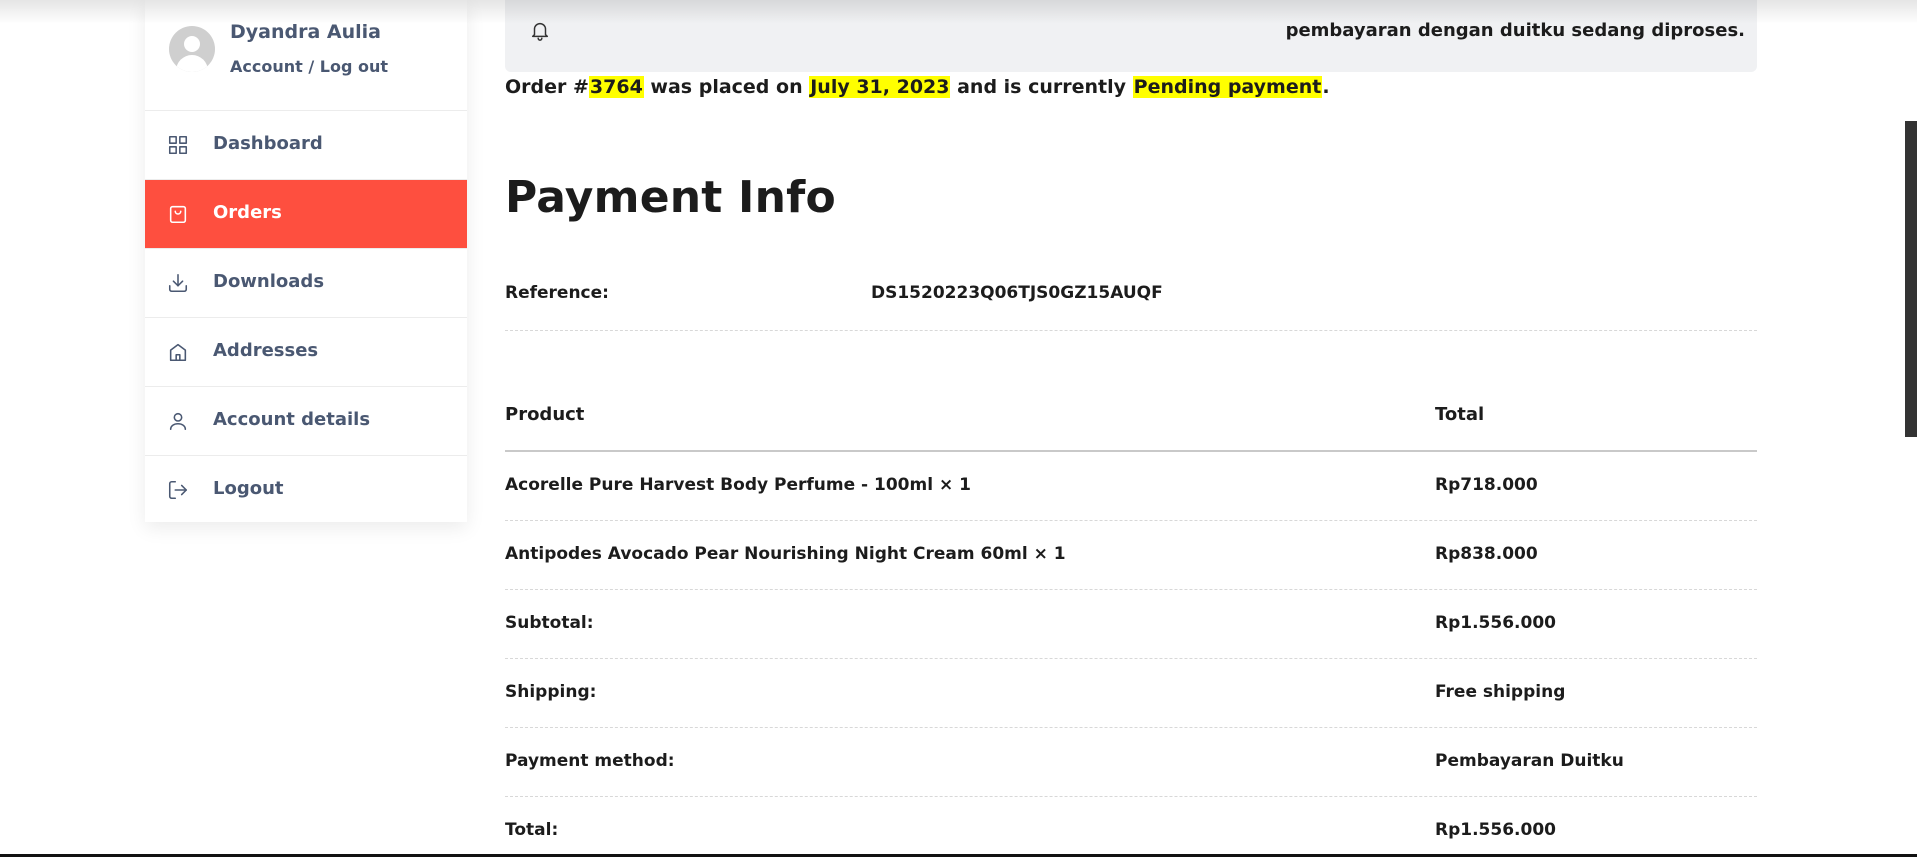 This screenshot has width=1917, height=865. Describe the element at coordinates (1460, 414) in the screenshot. I see `column-header-total: Total` at that location.